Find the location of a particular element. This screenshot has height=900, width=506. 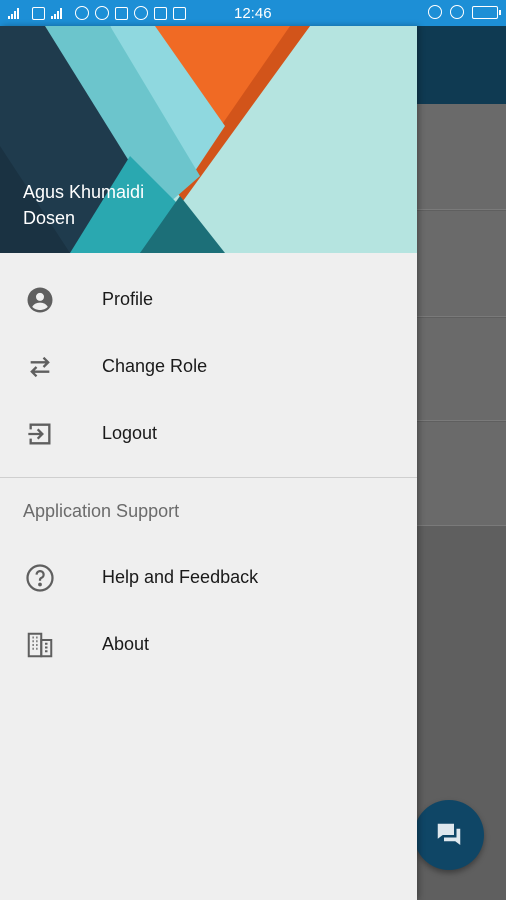

menu-item-label: Logout is located at coordinates (130, 433).